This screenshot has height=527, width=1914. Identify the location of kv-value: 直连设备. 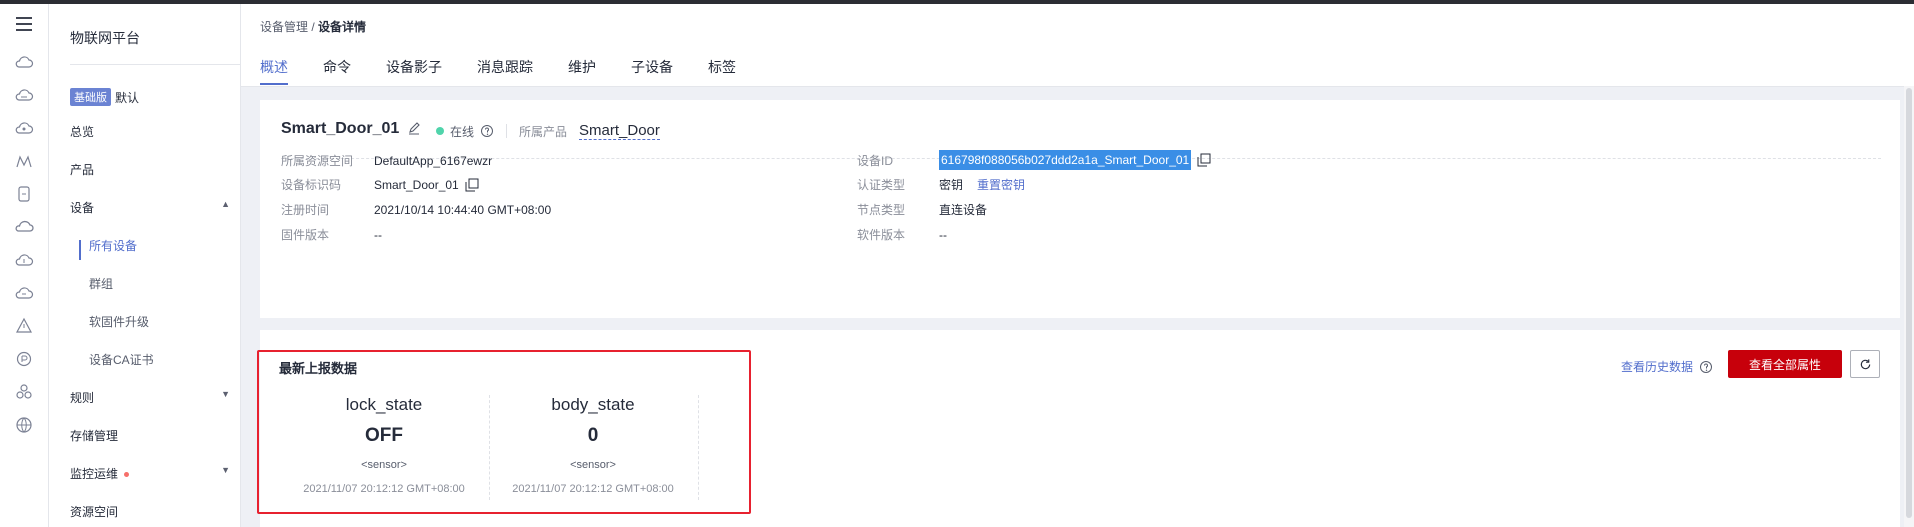
(963, 210).